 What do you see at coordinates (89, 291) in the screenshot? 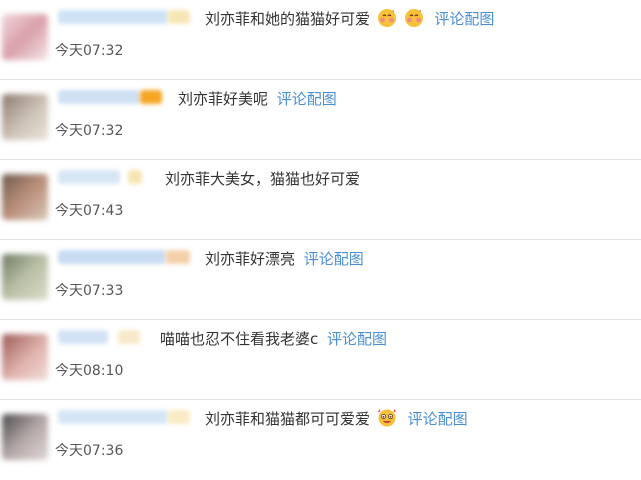
I see `comment-timestamp: 今天07:33` at bounding box center [89, 291].